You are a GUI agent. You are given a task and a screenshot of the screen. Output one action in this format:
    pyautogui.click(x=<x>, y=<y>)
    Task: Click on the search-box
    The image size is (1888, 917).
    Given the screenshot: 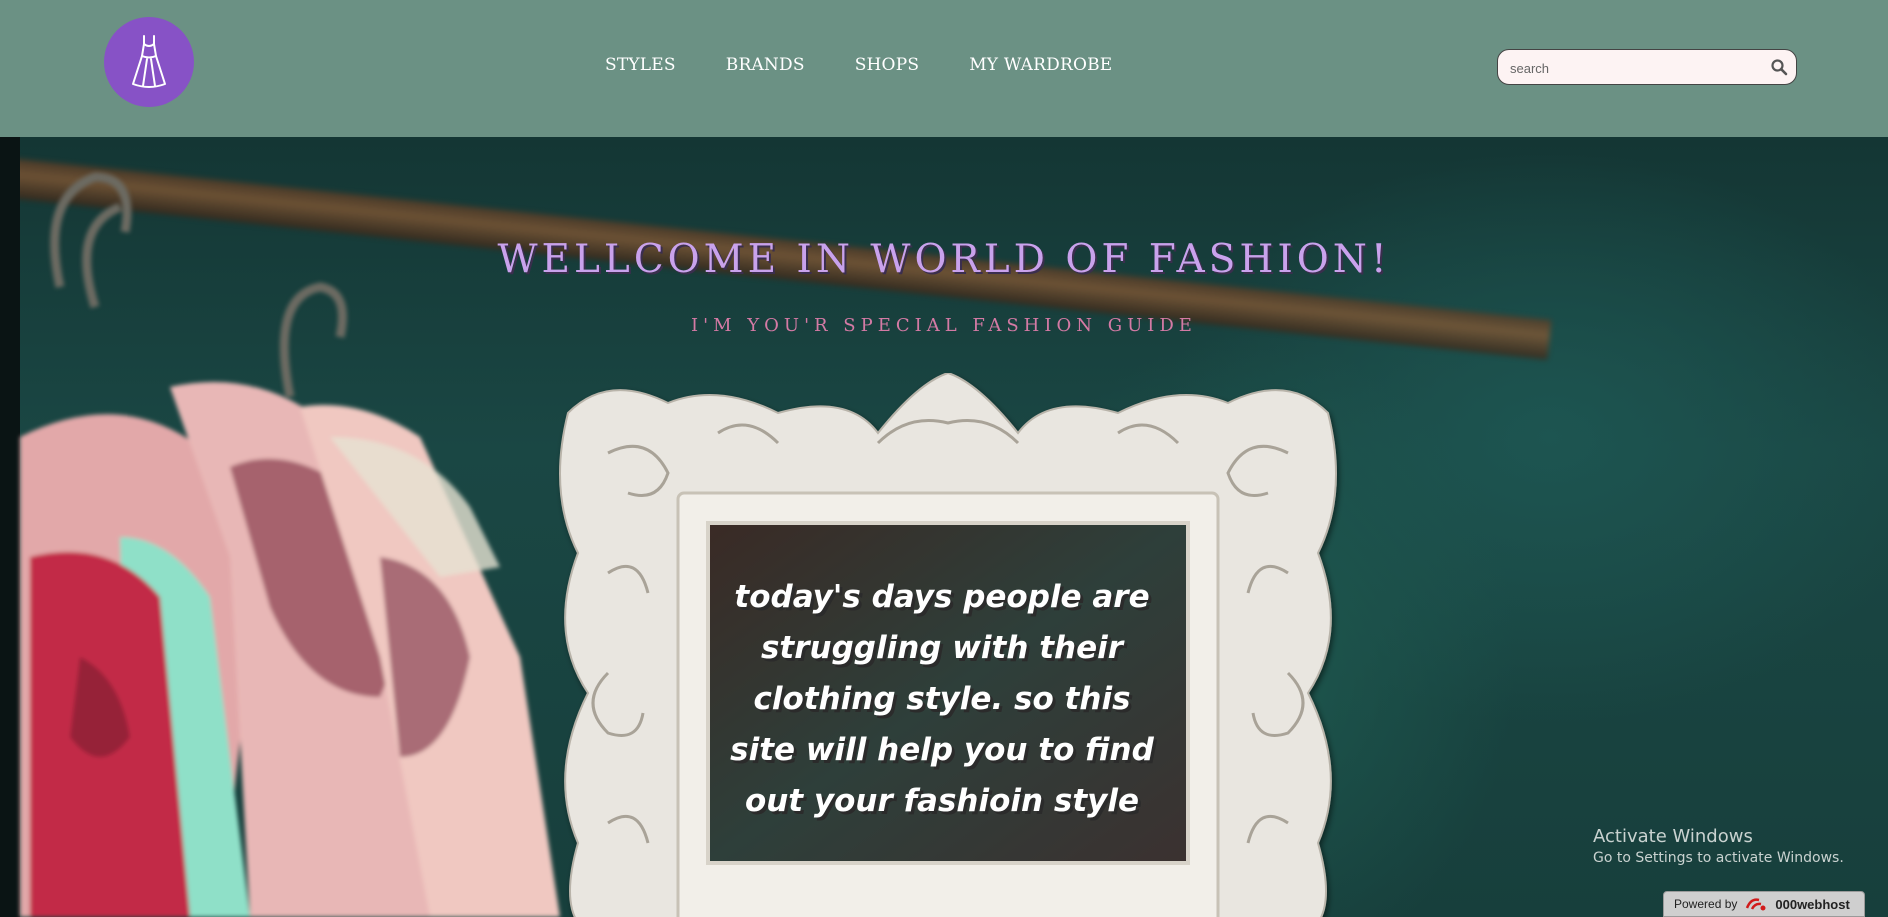 What is the action you would take?
    pyautogui.click(x=1647, y=67)
    